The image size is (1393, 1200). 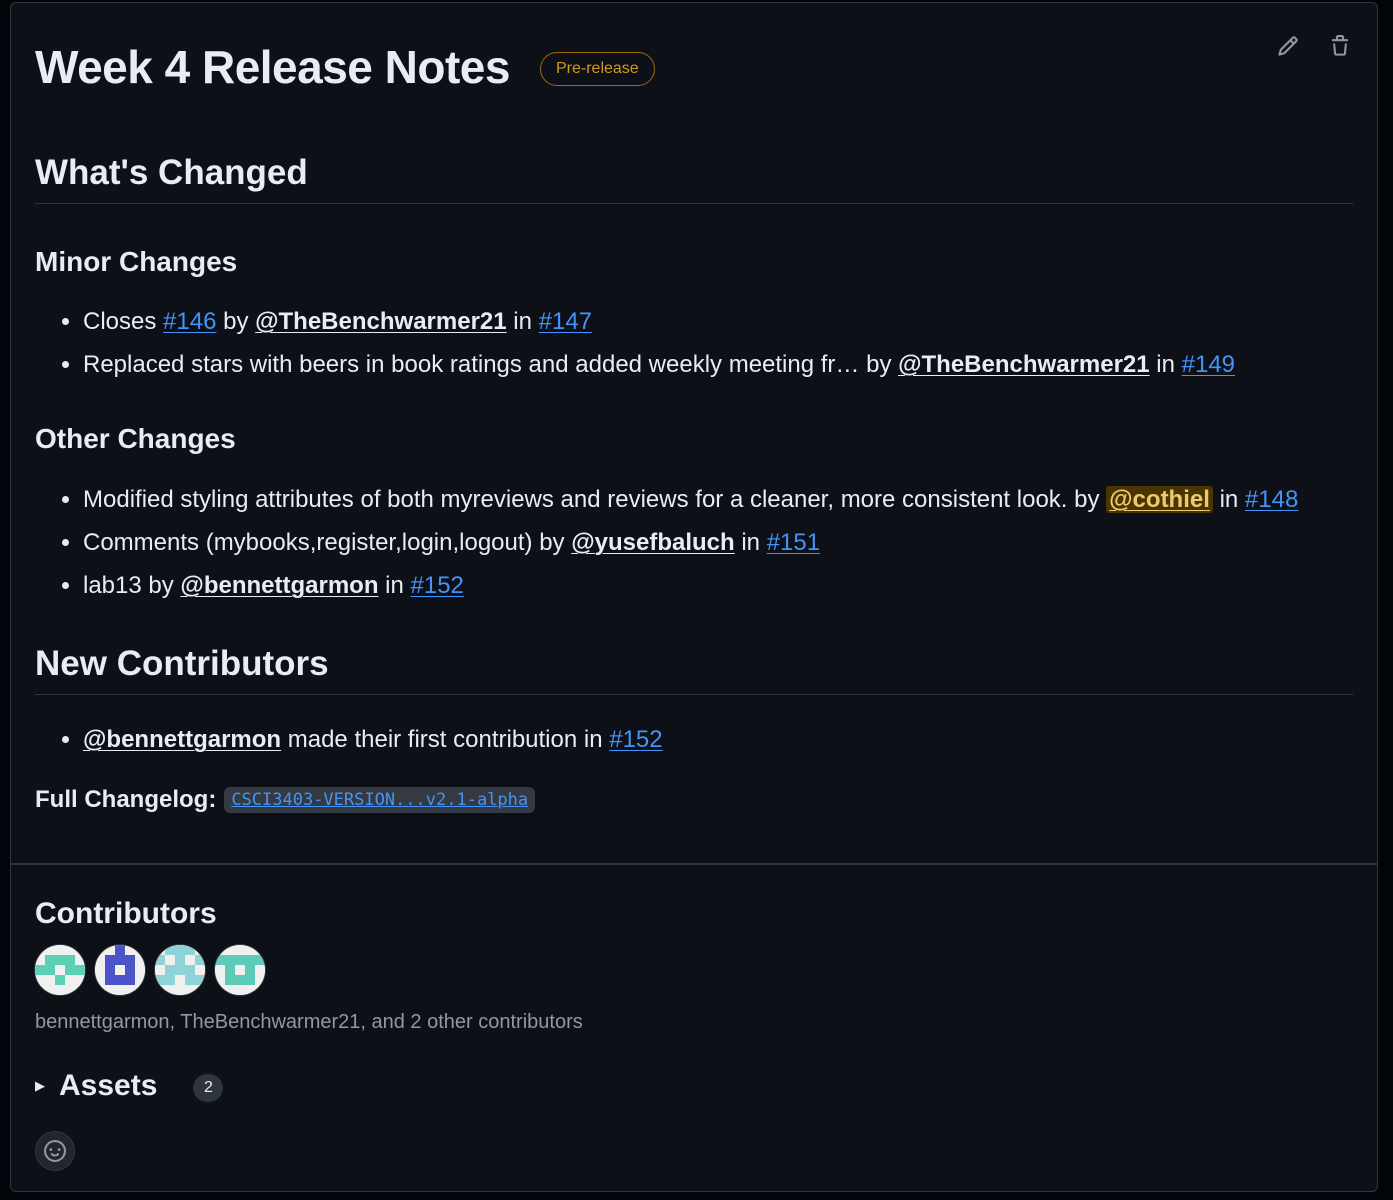 What do you see at coordinates (123, 321) in the screenshot?
I see `item-text: Closes` at bounding box center [123, 321].